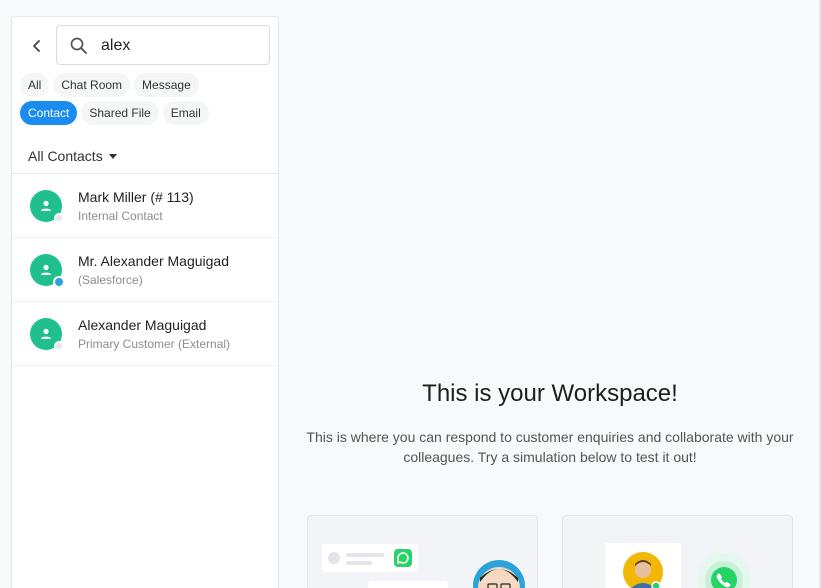 This screenshot has width=821, height=588. Describe the element at coordinates (65, 156) in the screenshot. I see `contacts-dropdown-label: All Contacts` at that location.